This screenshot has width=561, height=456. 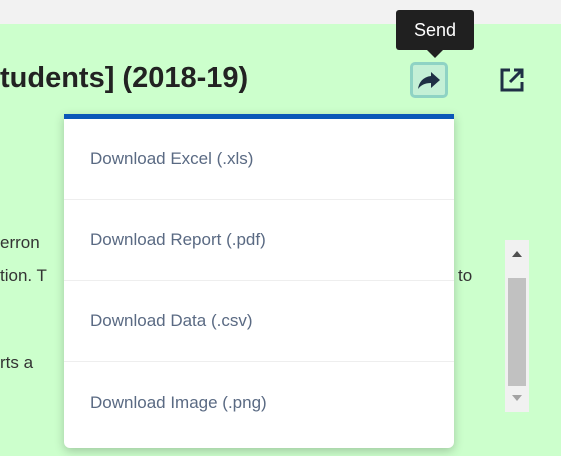 What do you see at coordinates (517, 332) in the screenshot?
I see `scroll-thumb` at bounding box center [517, 332].